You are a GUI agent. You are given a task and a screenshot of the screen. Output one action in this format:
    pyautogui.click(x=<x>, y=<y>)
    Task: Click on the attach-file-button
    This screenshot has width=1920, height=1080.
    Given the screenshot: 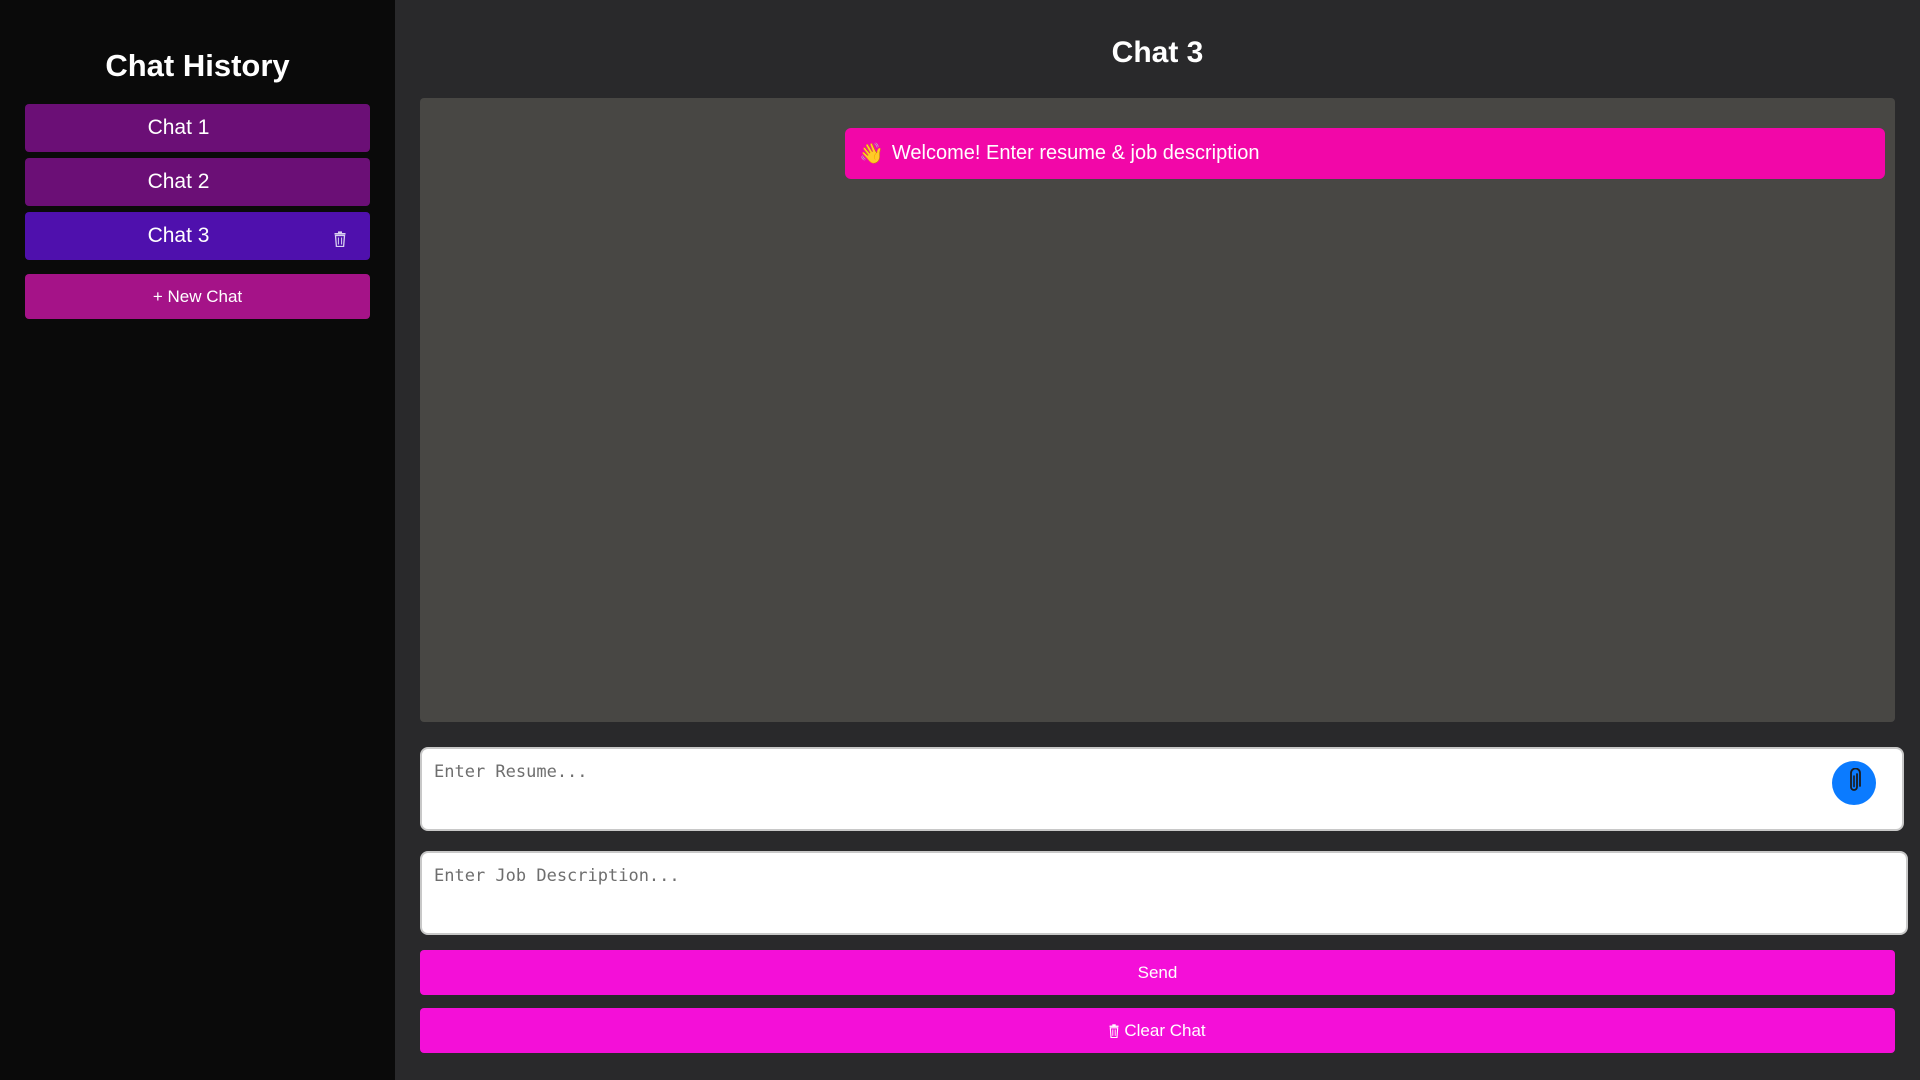 What is the action you would take?
    pyautogui.click(x=1854, y=783)
    